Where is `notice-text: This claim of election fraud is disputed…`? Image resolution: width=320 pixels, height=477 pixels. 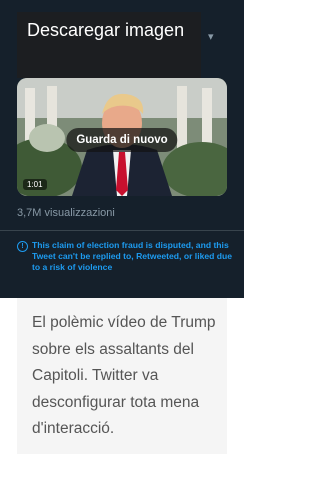 notice-text: This claim of election fraud is disputed… is located at coordinates (132, 256).